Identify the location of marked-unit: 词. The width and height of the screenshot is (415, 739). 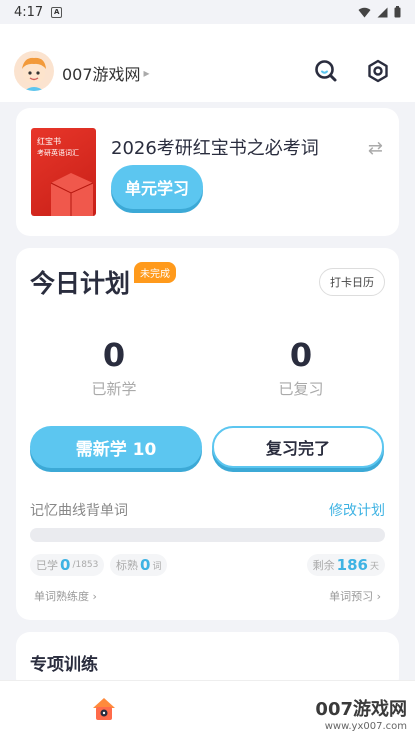
(157, 566).